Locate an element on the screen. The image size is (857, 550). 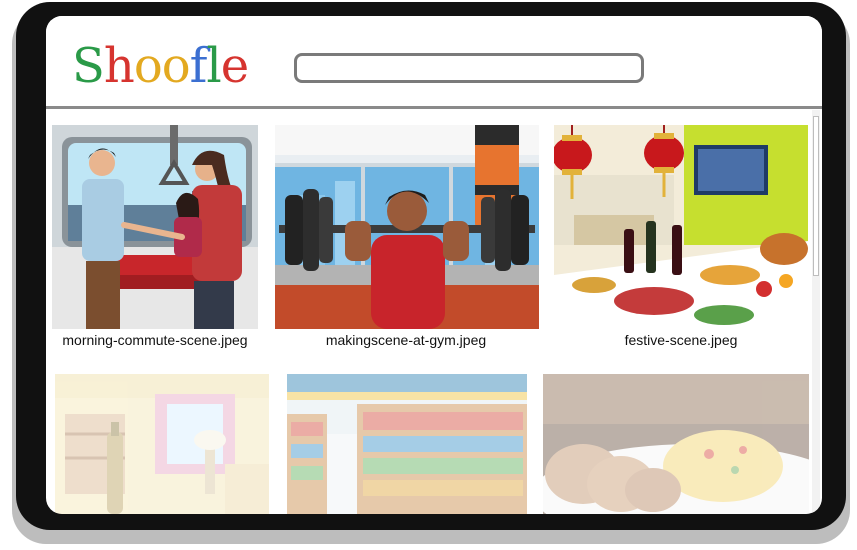
result-image-gym is located at coordinates (407, 227).